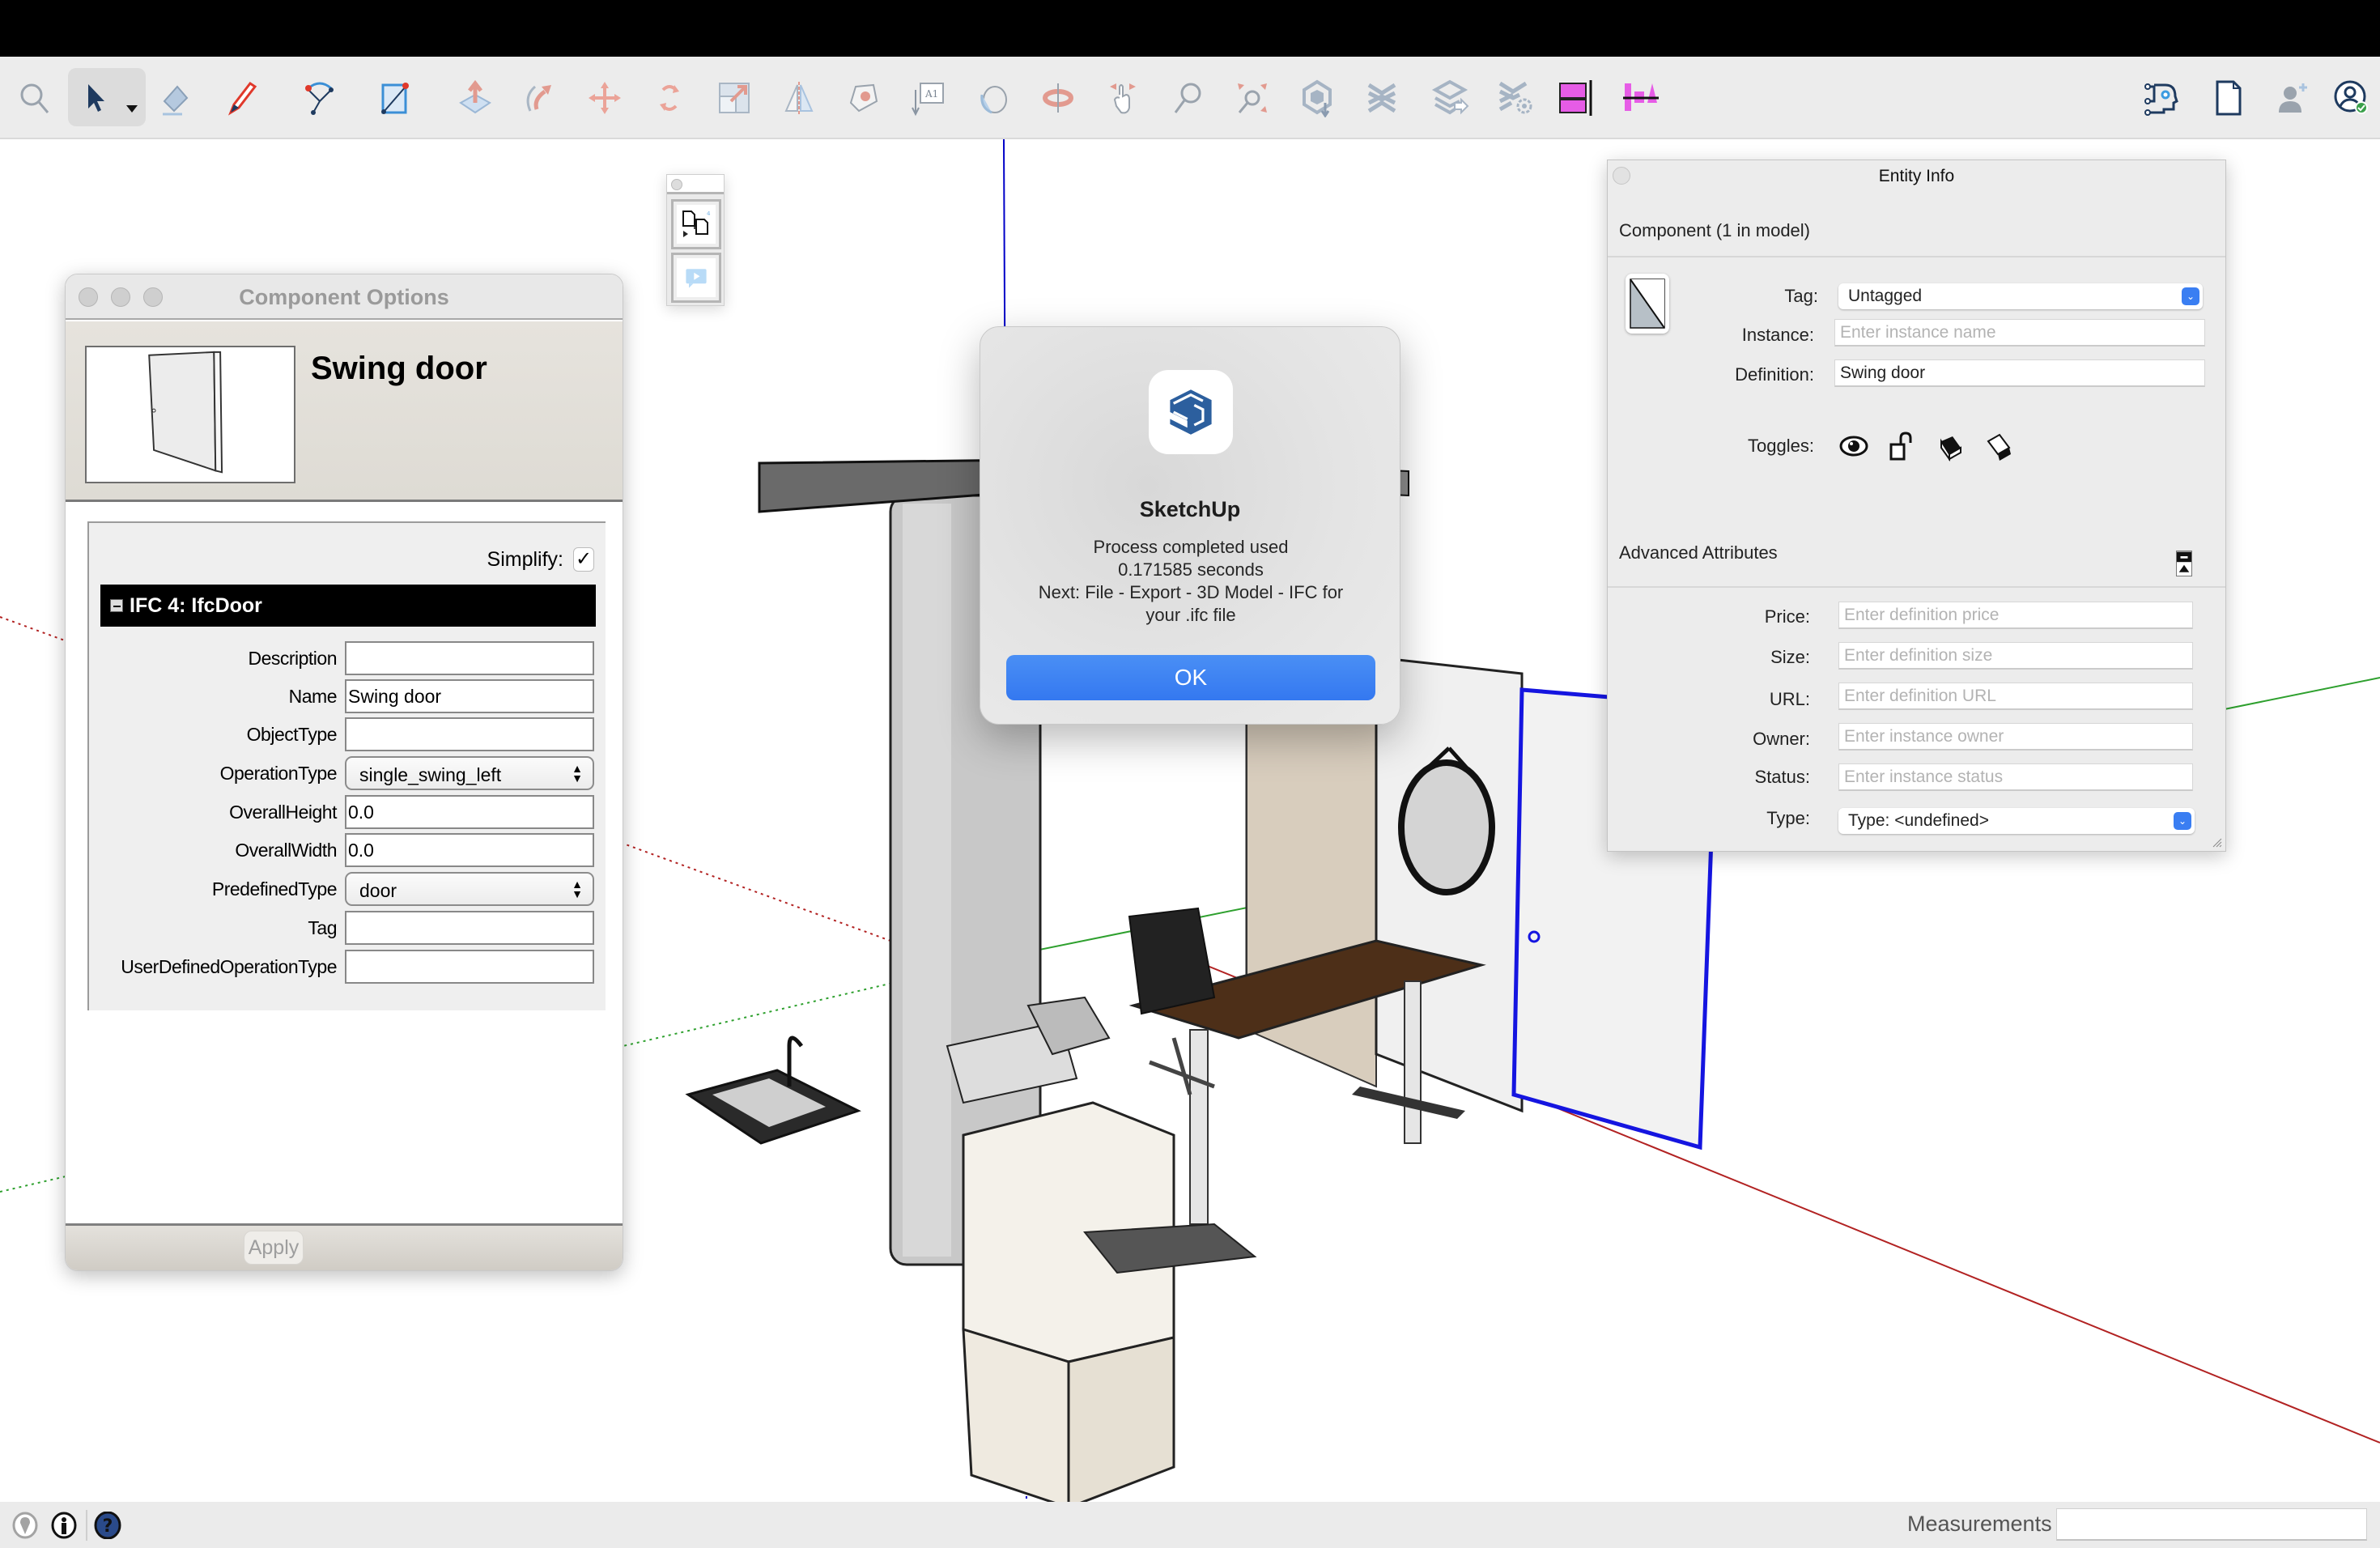 The width and height of the screenshot is (2380, 1548). Describe the element at coordinates (2016, 616) in the screenshot. I see `price-input` at that location.